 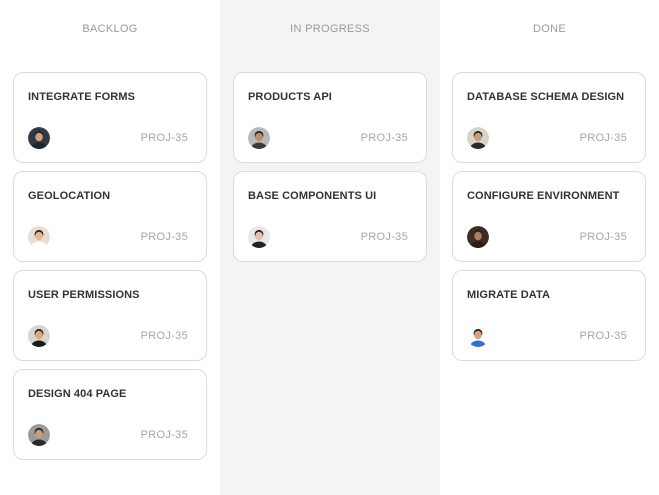 What do you see at coordinates (330, 29) in the screenshot?
I see `column-title: IN PROGRESS` at bounding box center [330, 29].